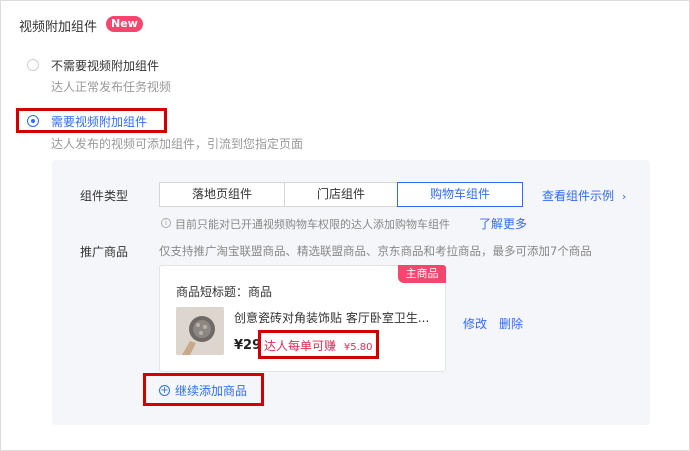 The image size is (690, 451). Describe the element at coordinates (33, 121) in the screenshot. I see `radio-checked-icon` at that location.